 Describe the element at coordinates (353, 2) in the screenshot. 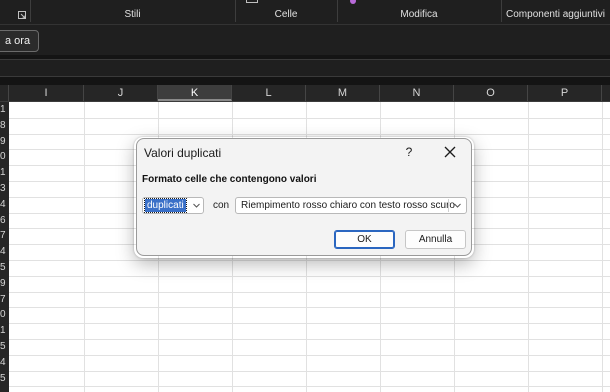

I see `clear-icon` at that location.